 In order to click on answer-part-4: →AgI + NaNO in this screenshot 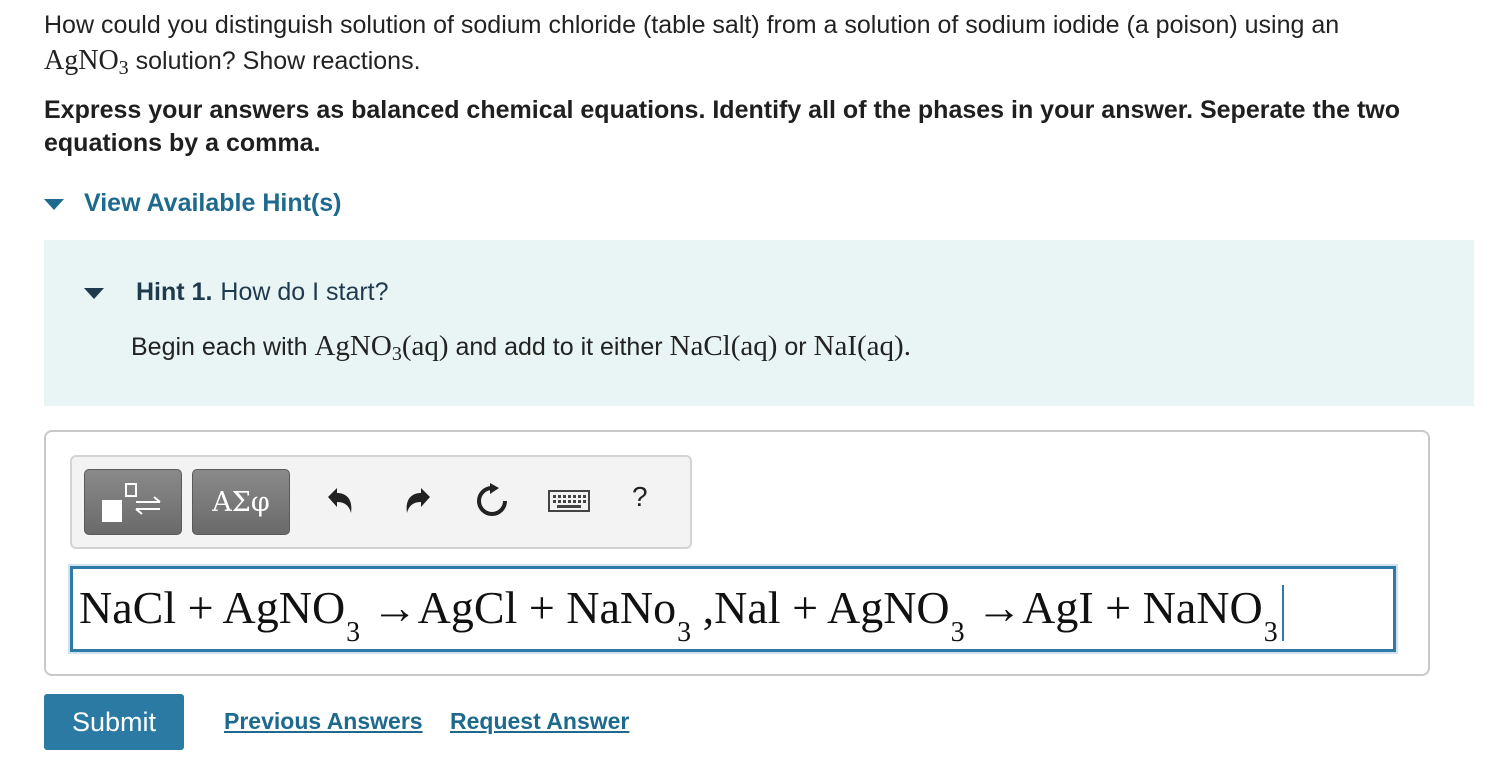, I will do `click(1113, 608)`.